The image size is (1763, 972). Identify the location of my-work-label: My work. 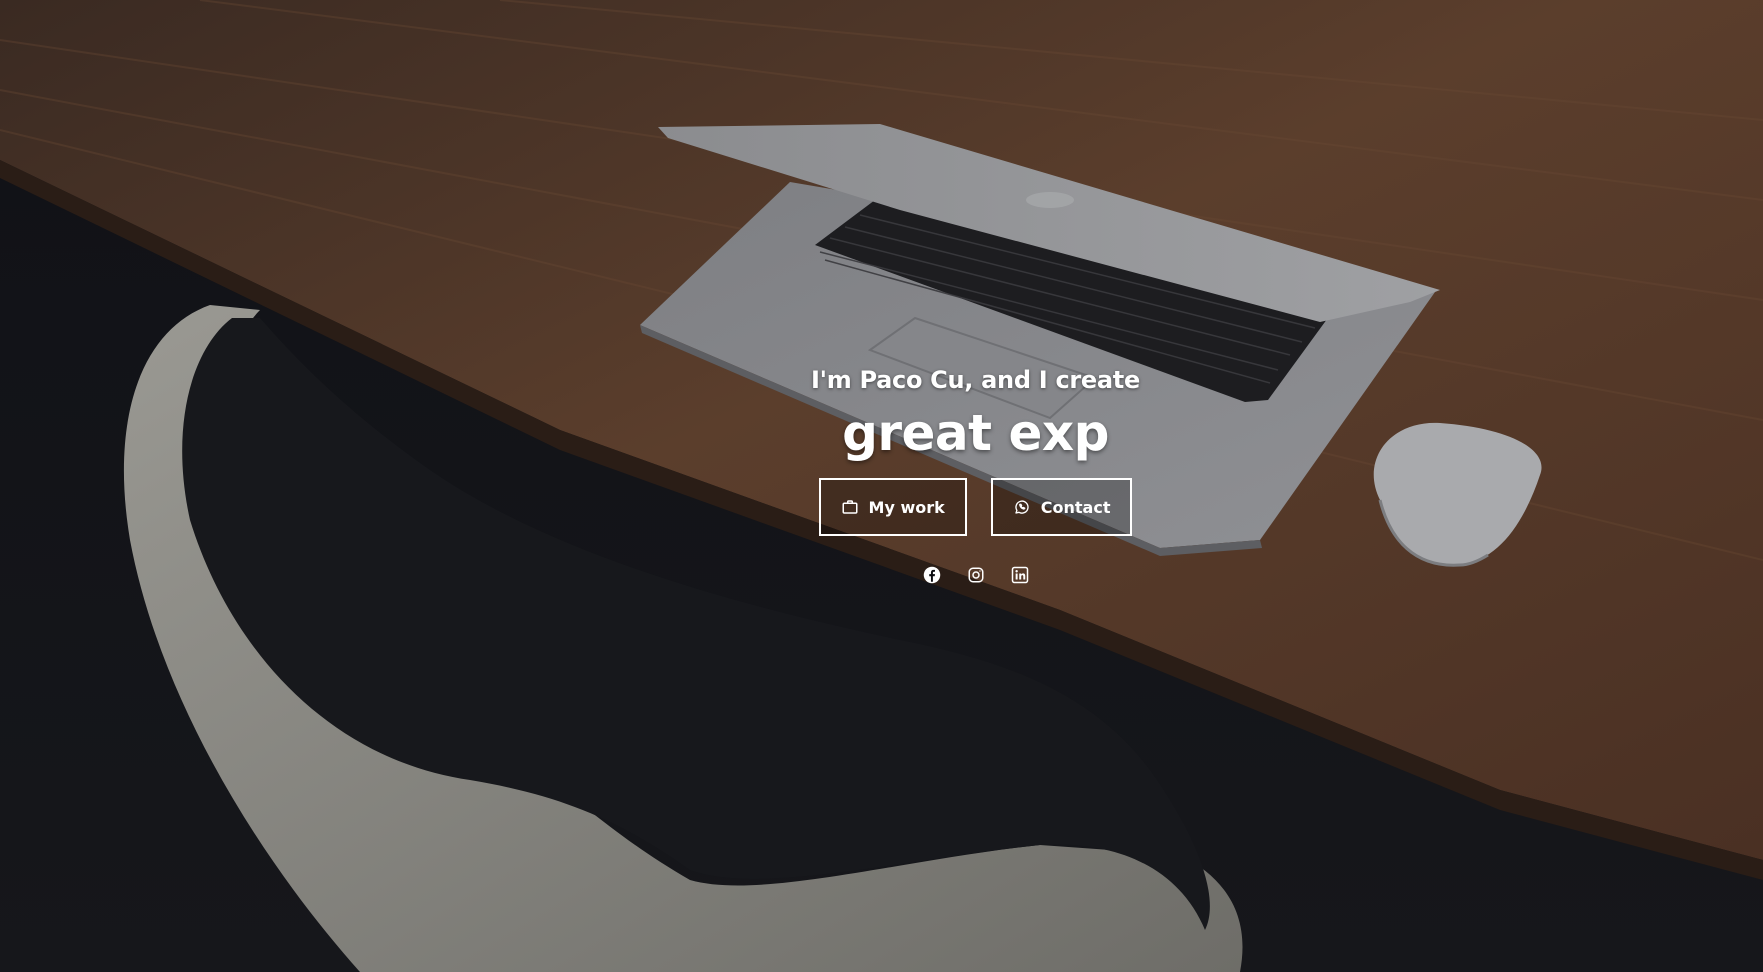
(906, 507).